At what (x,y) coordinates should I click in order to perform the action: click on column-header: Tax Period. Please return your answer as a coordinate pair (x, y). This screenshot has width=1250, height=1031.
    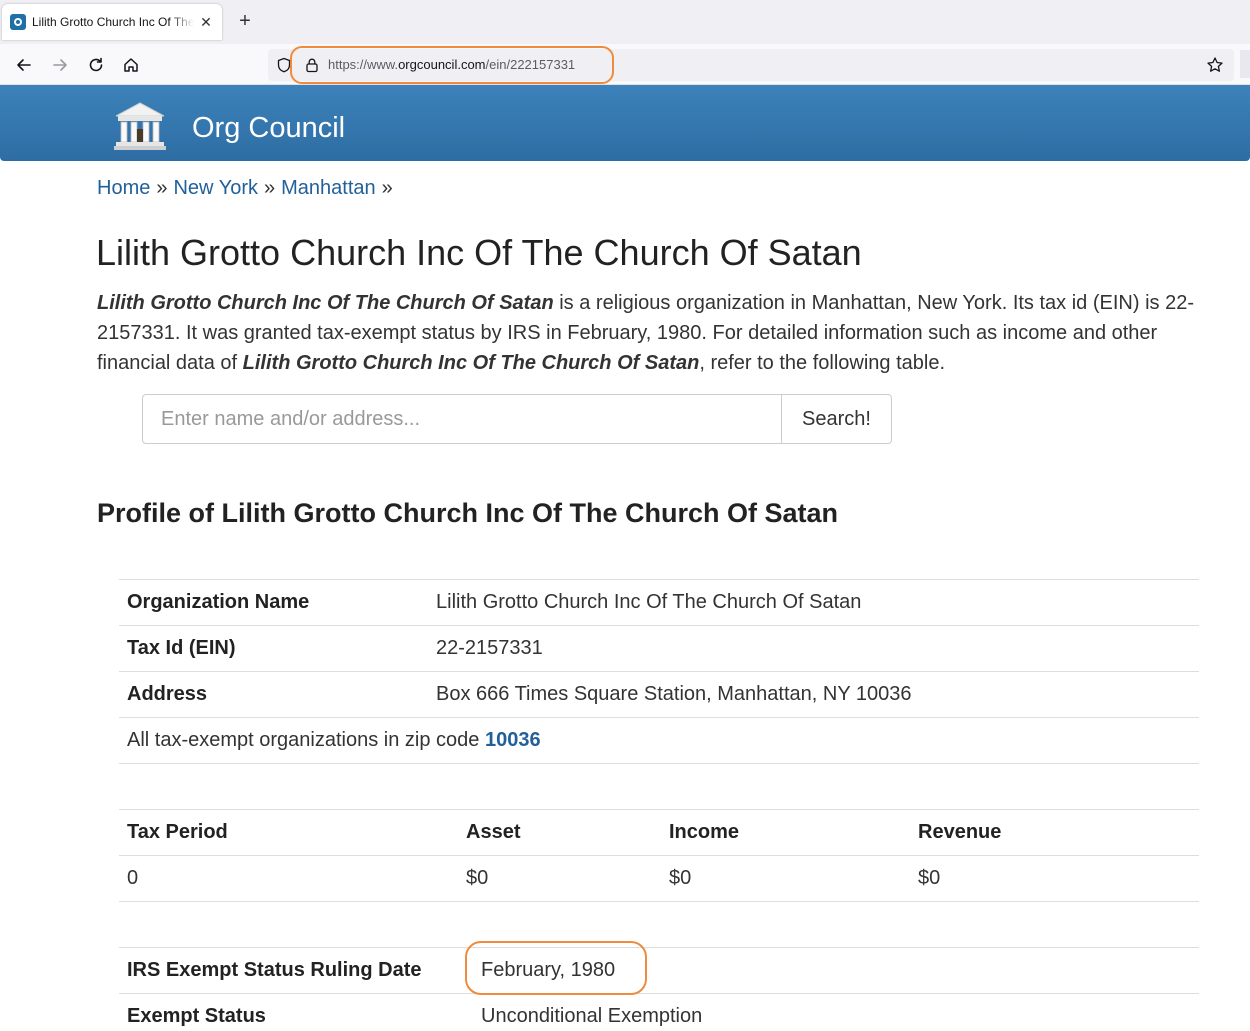
    Looking at the image, I should click on (288, 832).